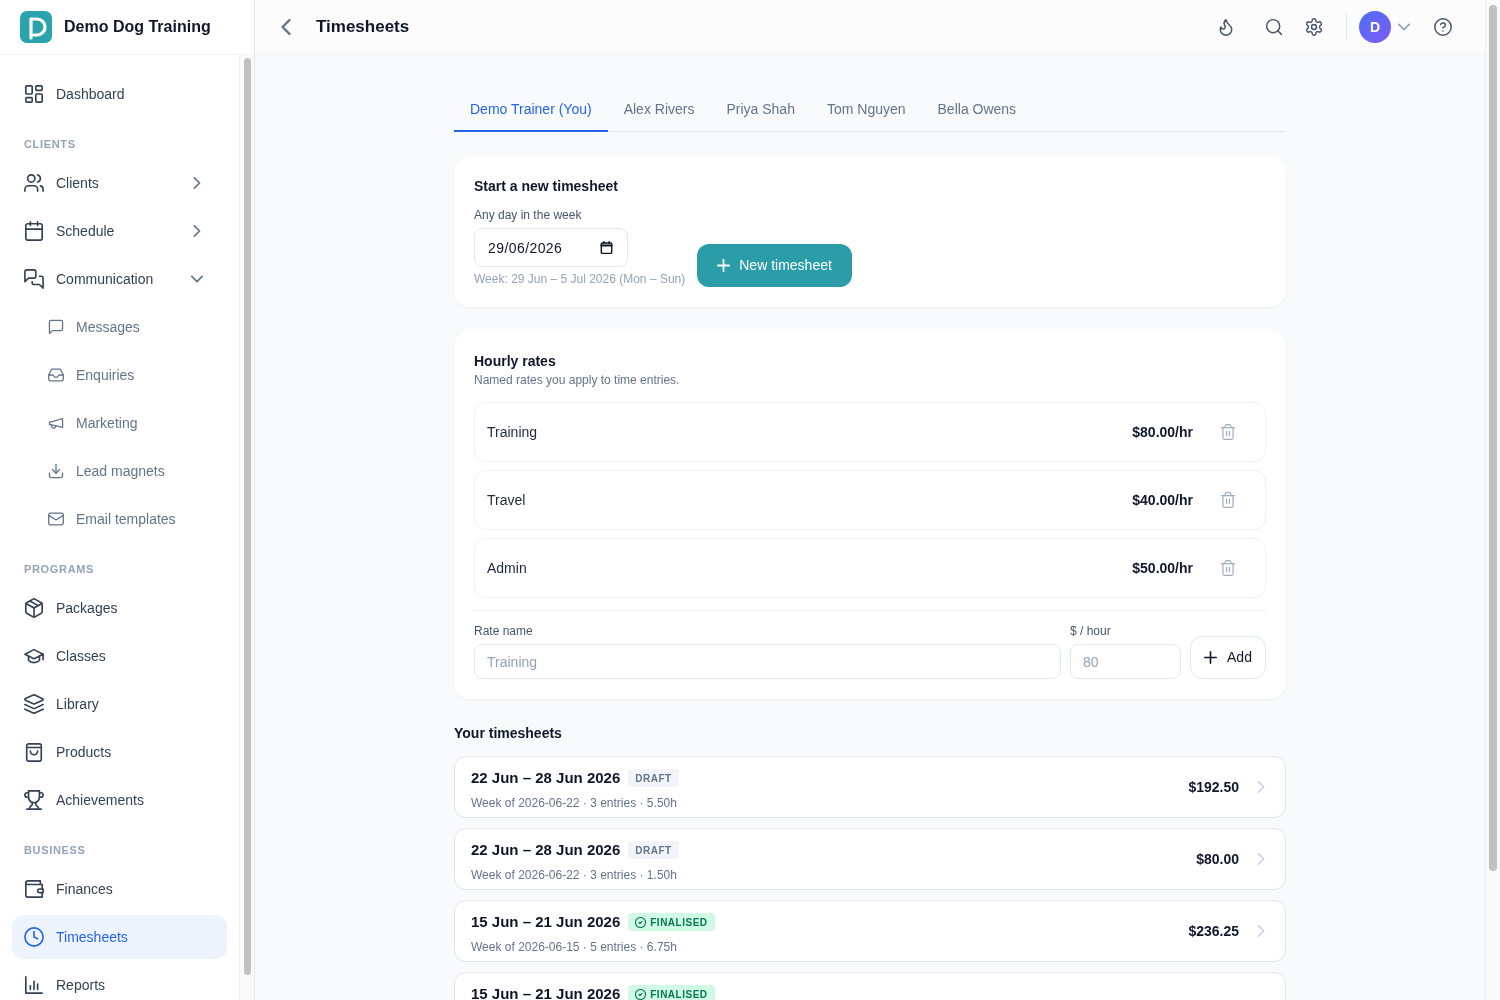 This screenshot has height=1000, width=1500. I want to click on download-icon, so click(56, 471).